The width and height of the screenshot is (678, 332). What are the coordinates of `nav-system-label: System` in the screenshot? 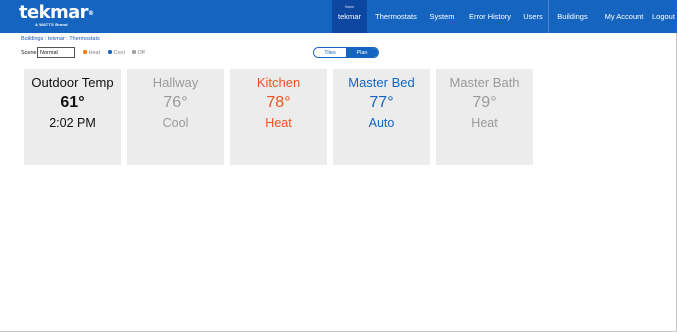 It's located at (442, 16).